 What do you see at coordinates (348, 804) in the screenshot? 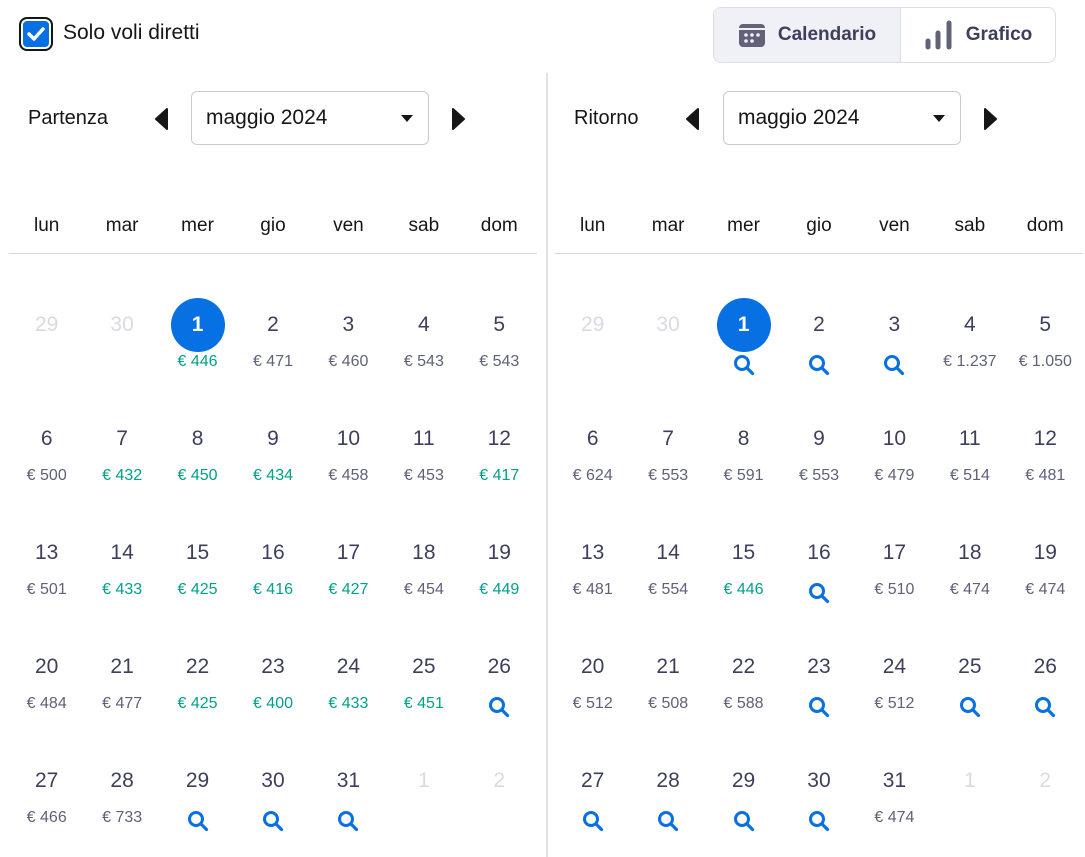
I see `calendar-day-cell: 31` at bounding box center [348, 804].